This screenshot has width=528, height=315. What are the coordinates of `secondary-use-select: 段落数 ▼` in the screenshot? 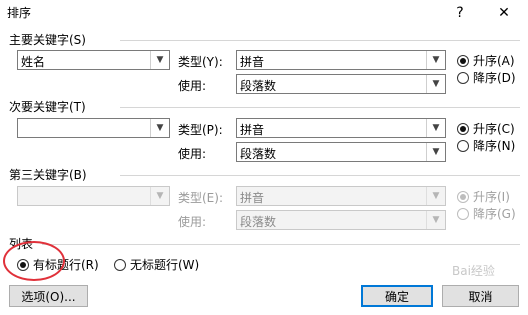 It's located at (341, 152).